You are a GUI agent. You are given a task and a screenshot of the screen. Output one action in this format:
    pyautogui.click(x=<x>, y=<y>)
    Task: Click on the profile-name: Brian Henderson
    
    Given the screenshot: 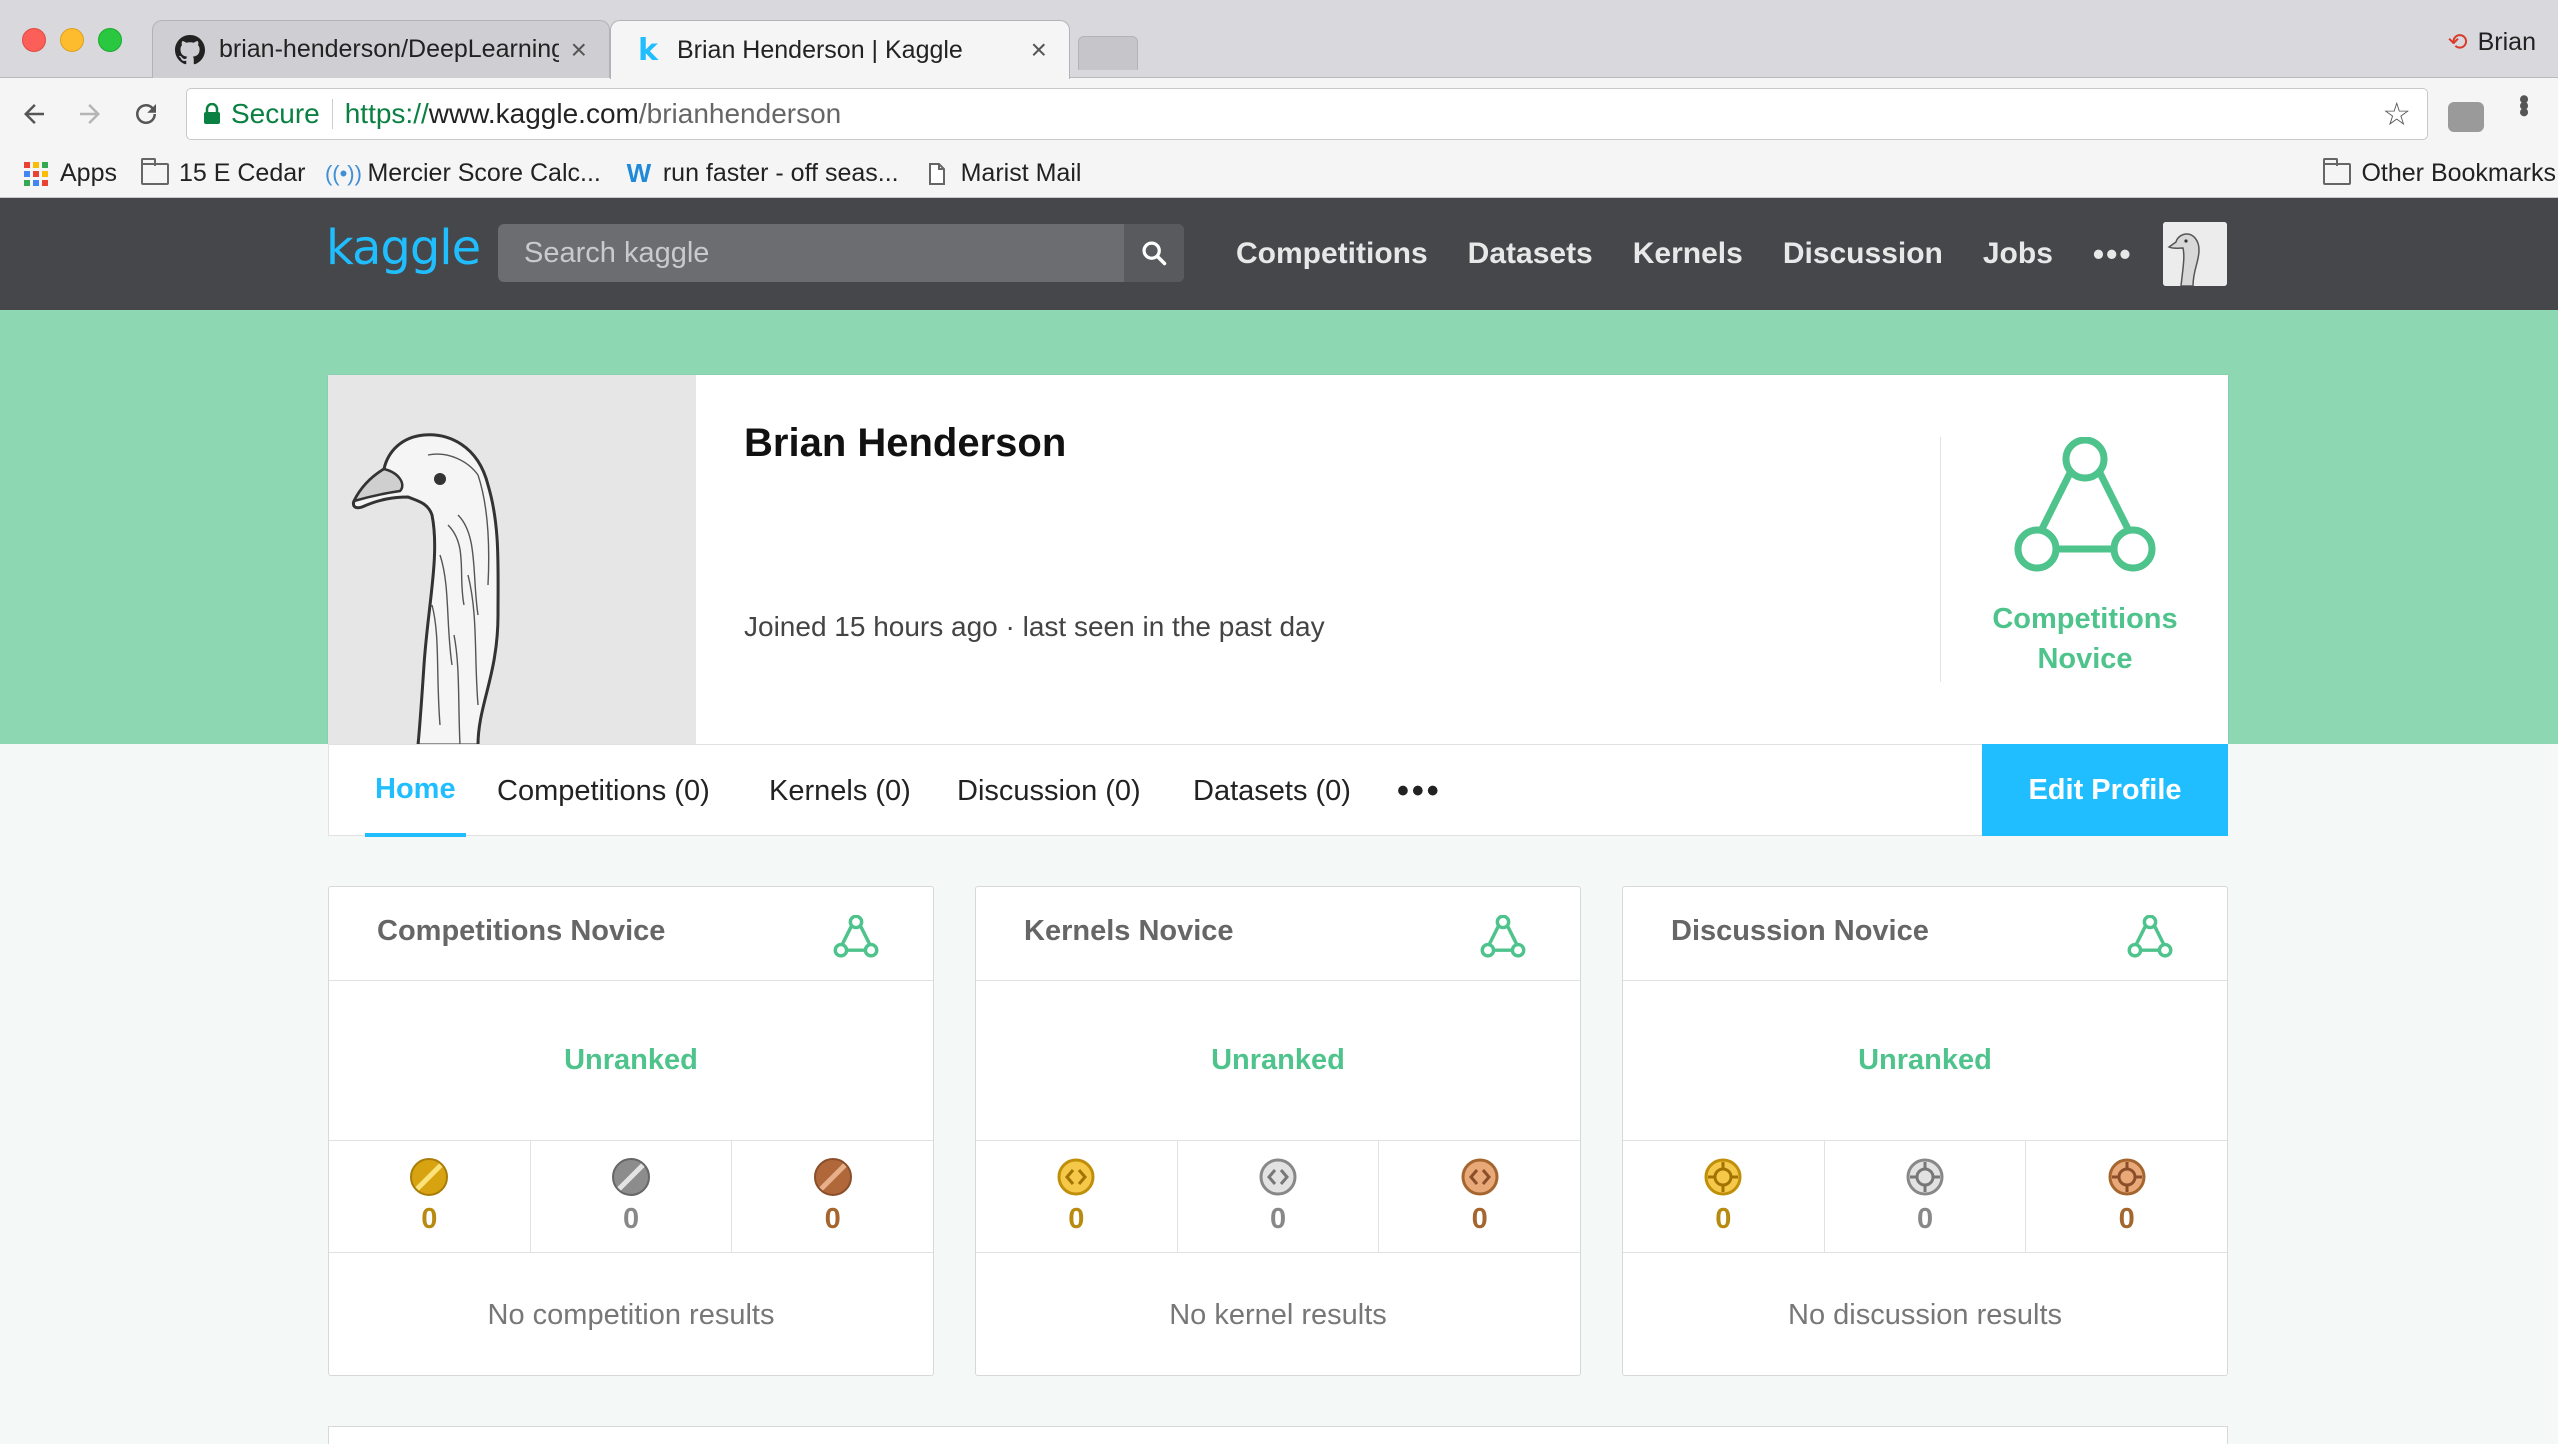 What is the action you would take?
    pyautogui.click(x=905, y=443)
    